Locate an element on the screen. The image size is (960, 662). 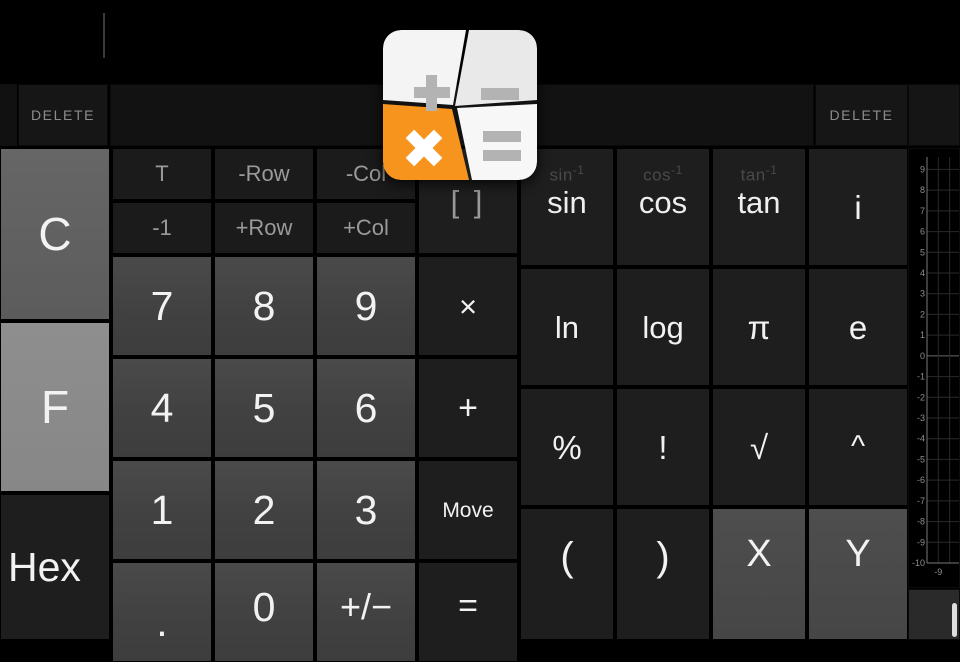
svg-text: 1 is located at coordinates (922, 335).